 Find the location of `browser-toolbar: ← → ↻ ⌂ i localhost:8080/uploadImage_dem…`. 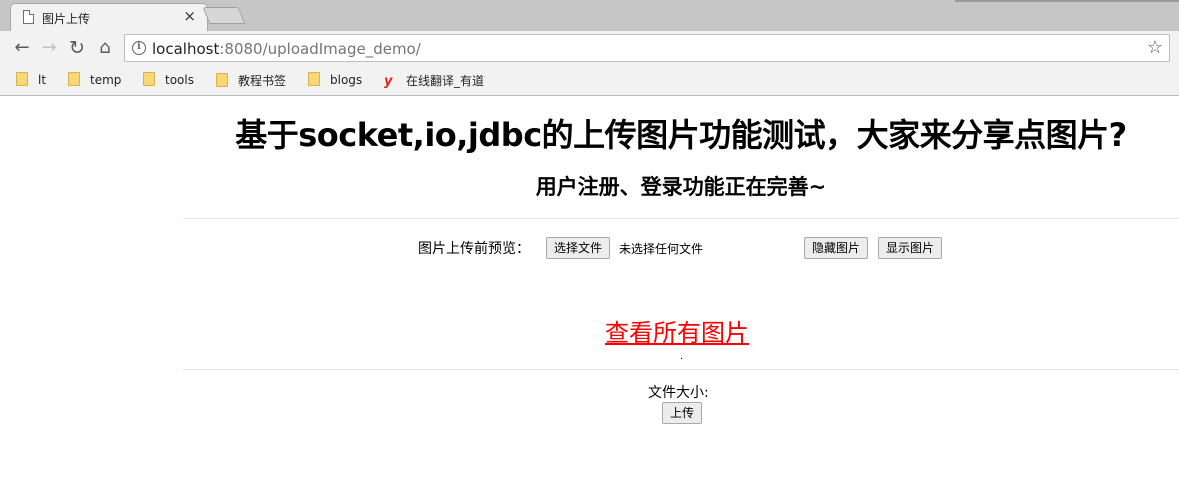

browser-toolbar: ← → ↻ ⌂ i localhost:8080/uploadImage_dem… is located at coordinates (589, 48).